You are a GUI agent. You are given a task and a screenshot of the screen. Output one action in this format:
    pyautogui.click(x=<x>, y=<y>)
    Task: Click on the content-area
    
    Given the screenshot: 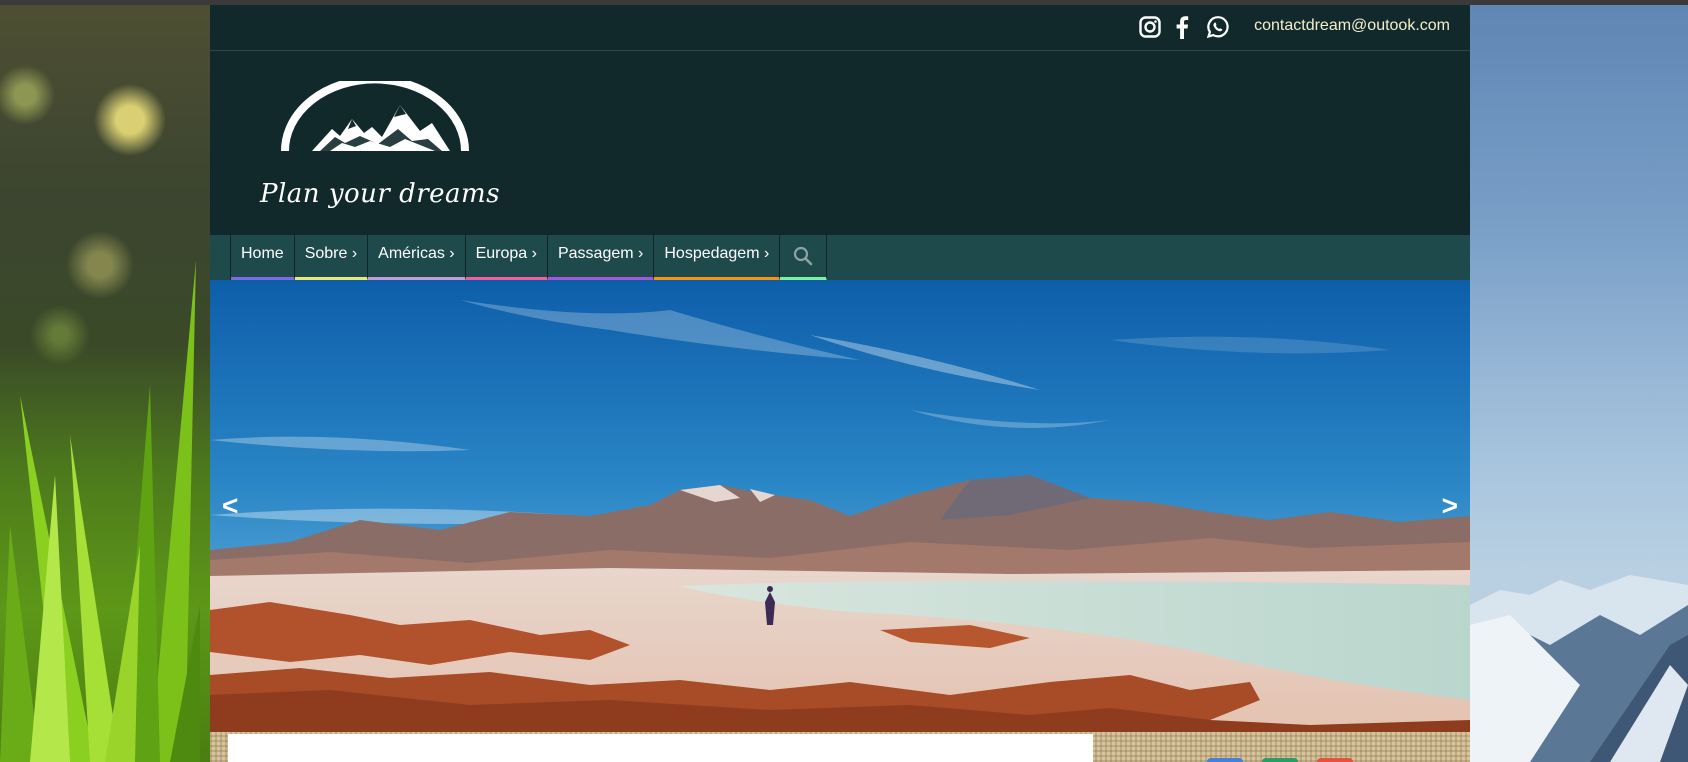 What is the action you would take?
    pyautogui.click(x=840, y=747)
    